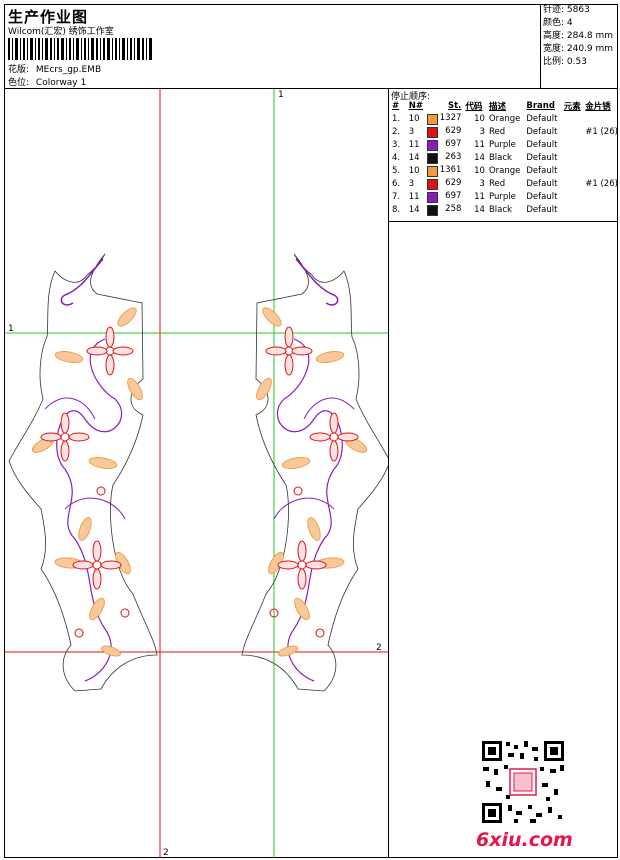 Image resolution: width=620 pixels, height=860 pixels. I want to click on guide-label-bottom: 2, so click(166, 853).